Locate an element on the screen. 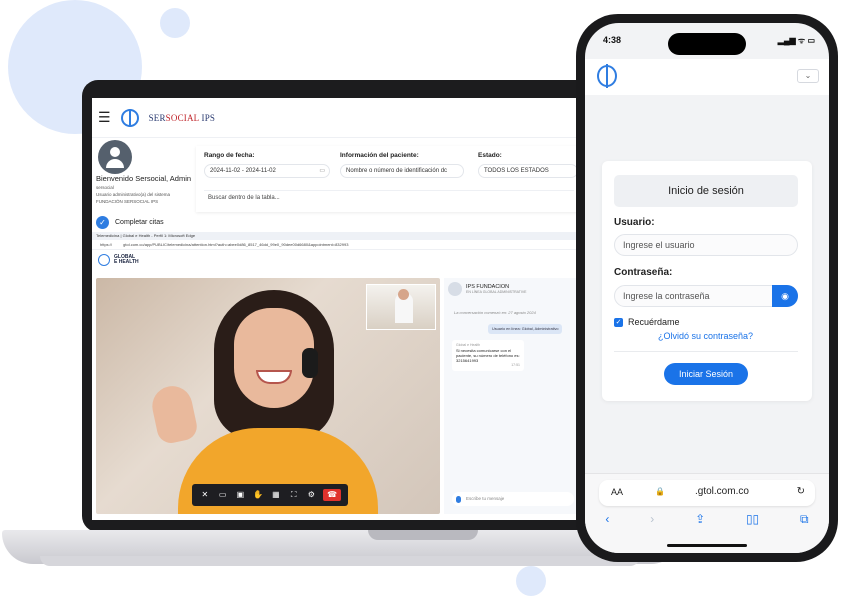 This screenshot has width=853, height=610. chat-message-input: Escribe tu mensaje is located at coordinates (513, 499).